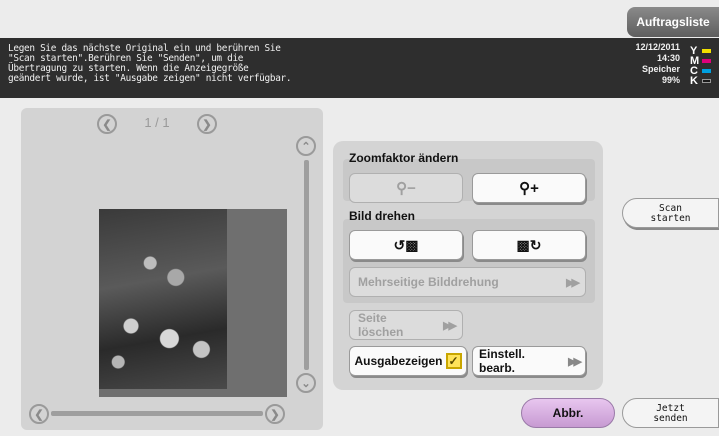 This screenshot has height=436, width=719. I want to click on output-display-button: Ausgabezeigen ✓, so click(408, 361).